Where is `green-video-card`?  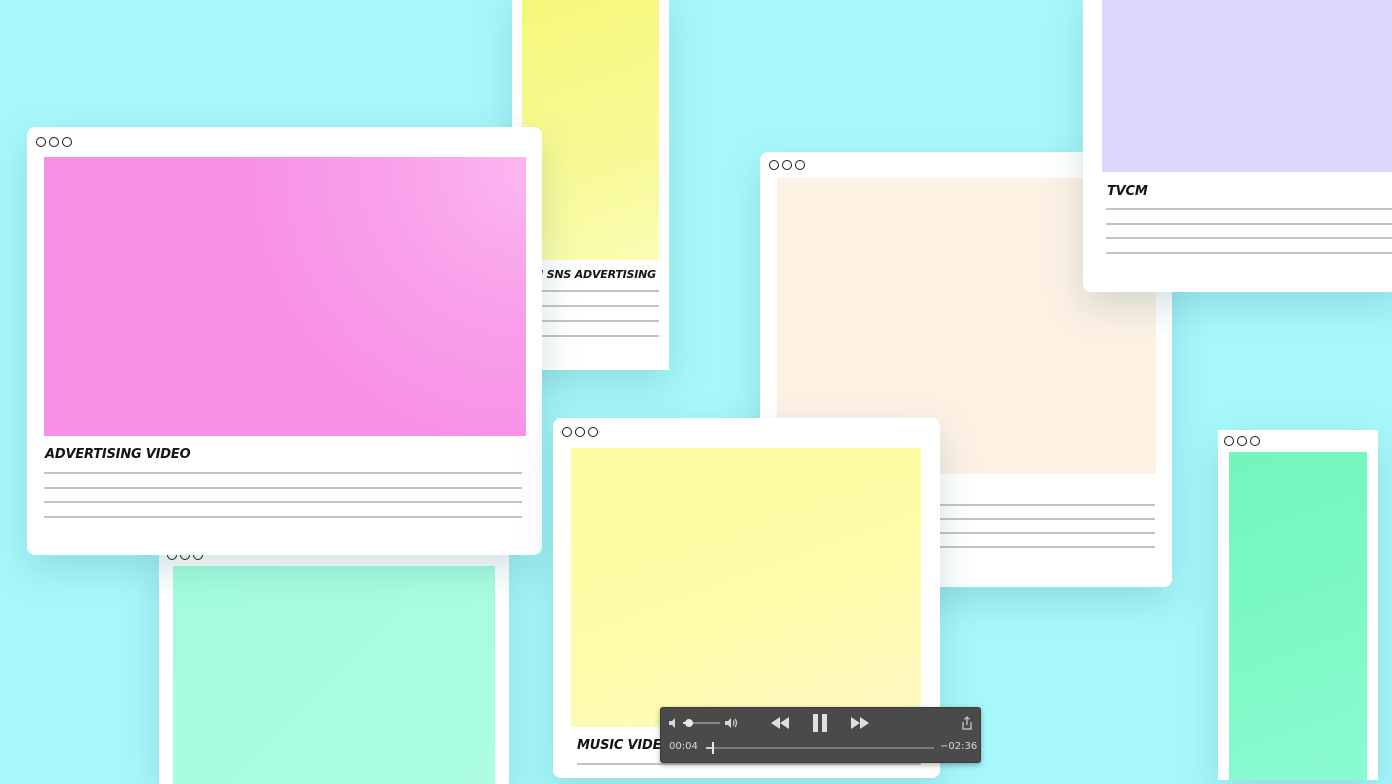
green-video-card is located at coordinates (334, 664).